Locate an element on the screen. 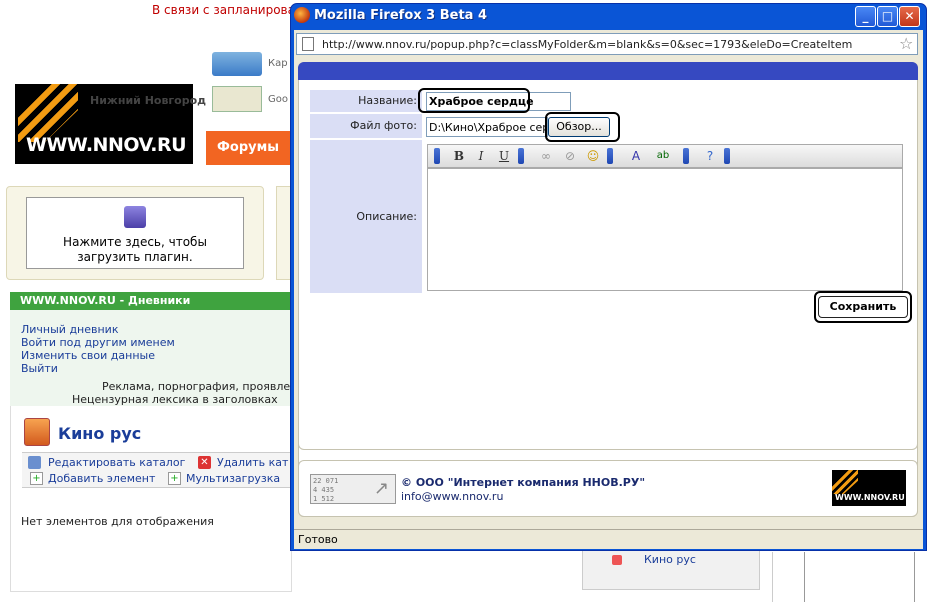  italic-icon: I is located at coordinates (481, 156).